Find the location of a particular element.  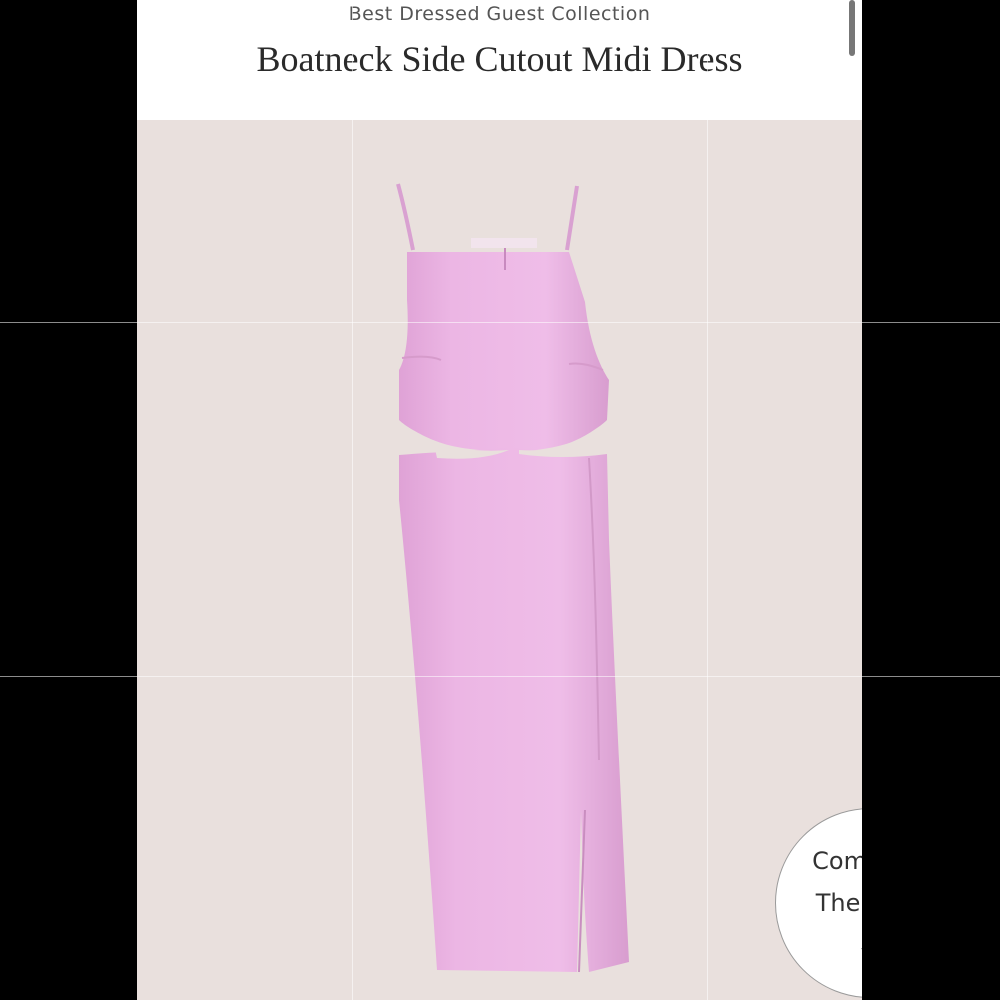

letterbox-right is located at coordinates (931, 500).